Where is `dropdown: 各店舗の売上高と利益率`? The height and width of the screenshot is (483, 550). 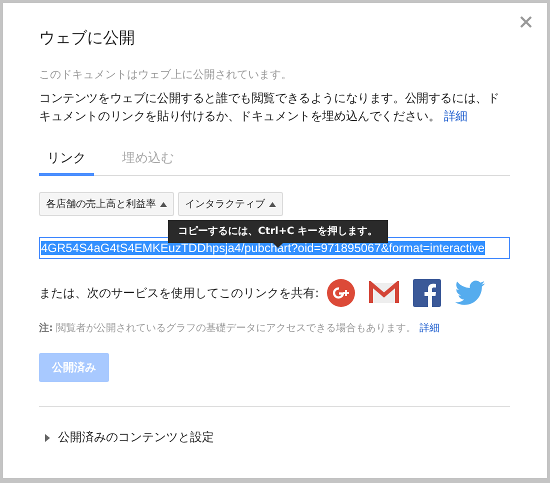 dropdown: 各店舗の売上高と利益率 is located at coordinates (106, 204).